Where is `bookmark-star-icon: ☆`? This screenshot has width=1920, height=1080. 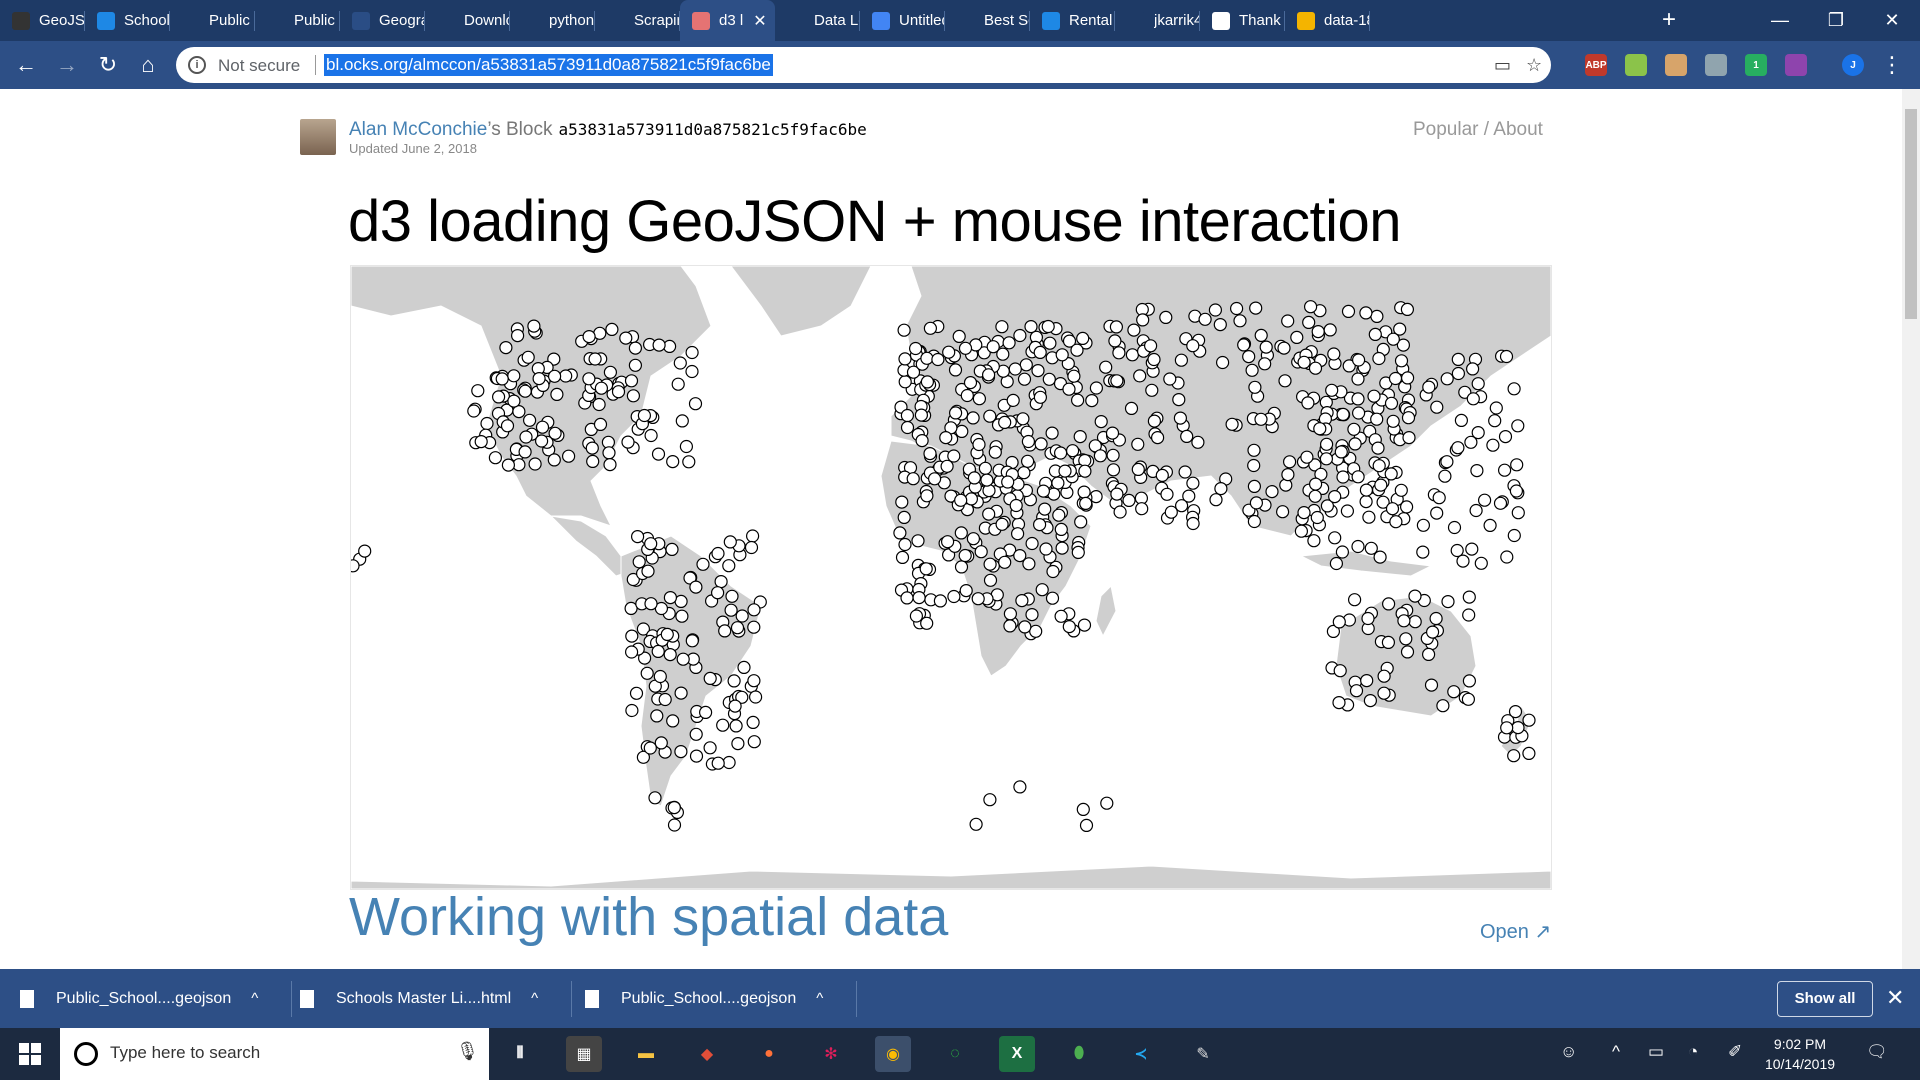 bookmark-star-icon: ☆ is located at coordinates (1534, 65).